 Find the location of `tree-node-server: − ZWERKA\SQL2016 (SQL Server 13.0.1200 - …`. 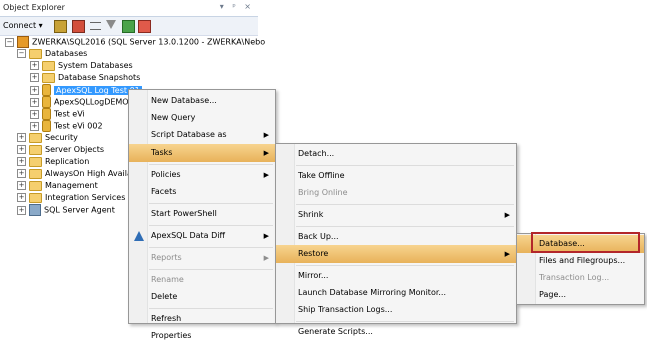

tree-node-server: − ZWERKA\SQL2016 (SQL Server 13.0.1200 - … is located at coordinates (135, 42).